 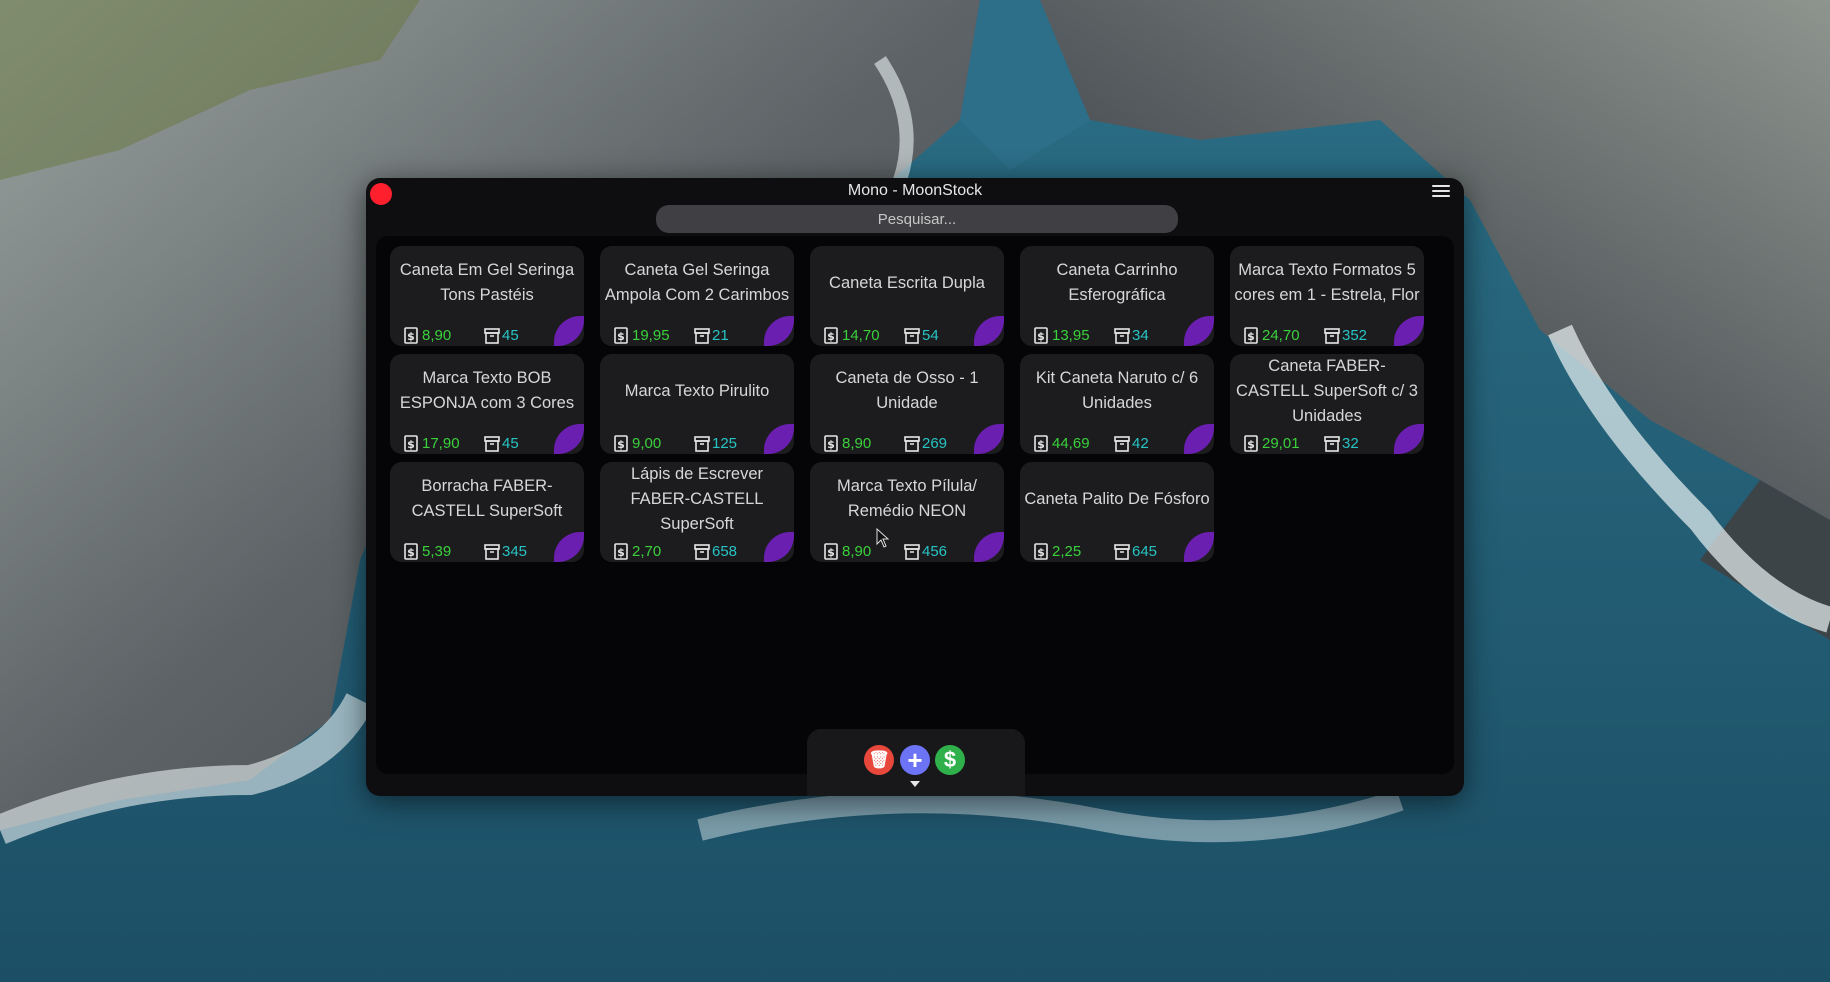 What do you see at coordinates (930, 335) in the screenshot?
I see `product-stock: 54` at bounding box center [930, 335].